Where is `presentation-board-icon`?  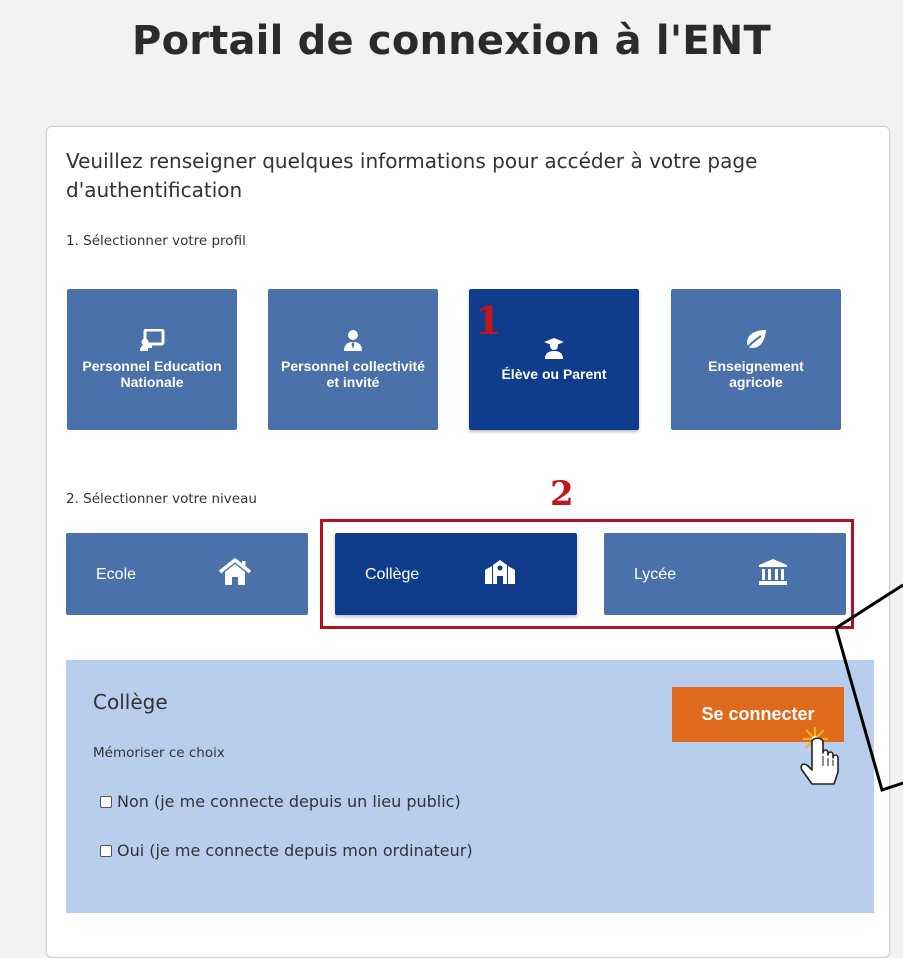 presentation-board-icon is located at coordinates (152, 341).